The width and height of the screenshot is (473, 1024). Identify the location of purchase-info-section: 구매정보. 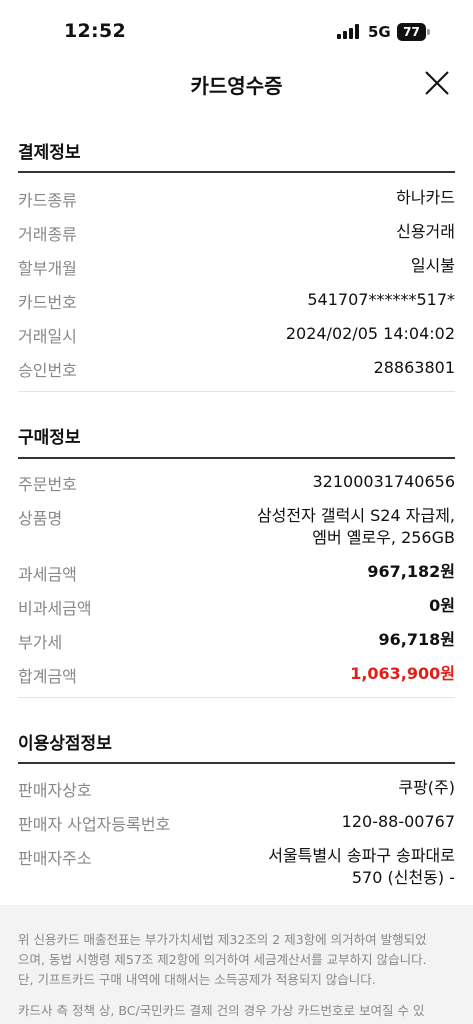
(236, 435).